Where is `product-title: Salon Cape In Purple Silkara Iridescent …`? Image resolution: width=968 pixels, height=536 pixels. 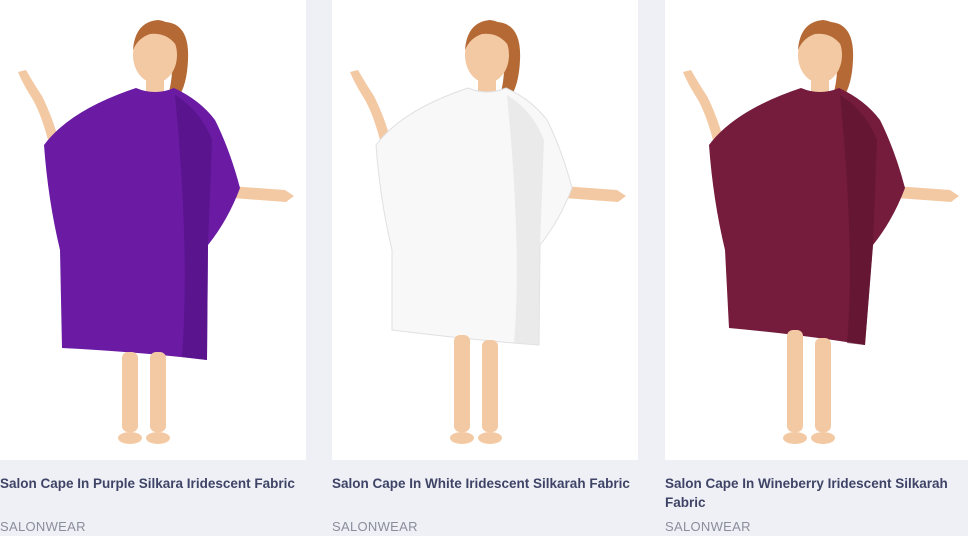 product-title: Salon Cape In Purple Silkara Iridescent … is located at coordinates (153, 483).